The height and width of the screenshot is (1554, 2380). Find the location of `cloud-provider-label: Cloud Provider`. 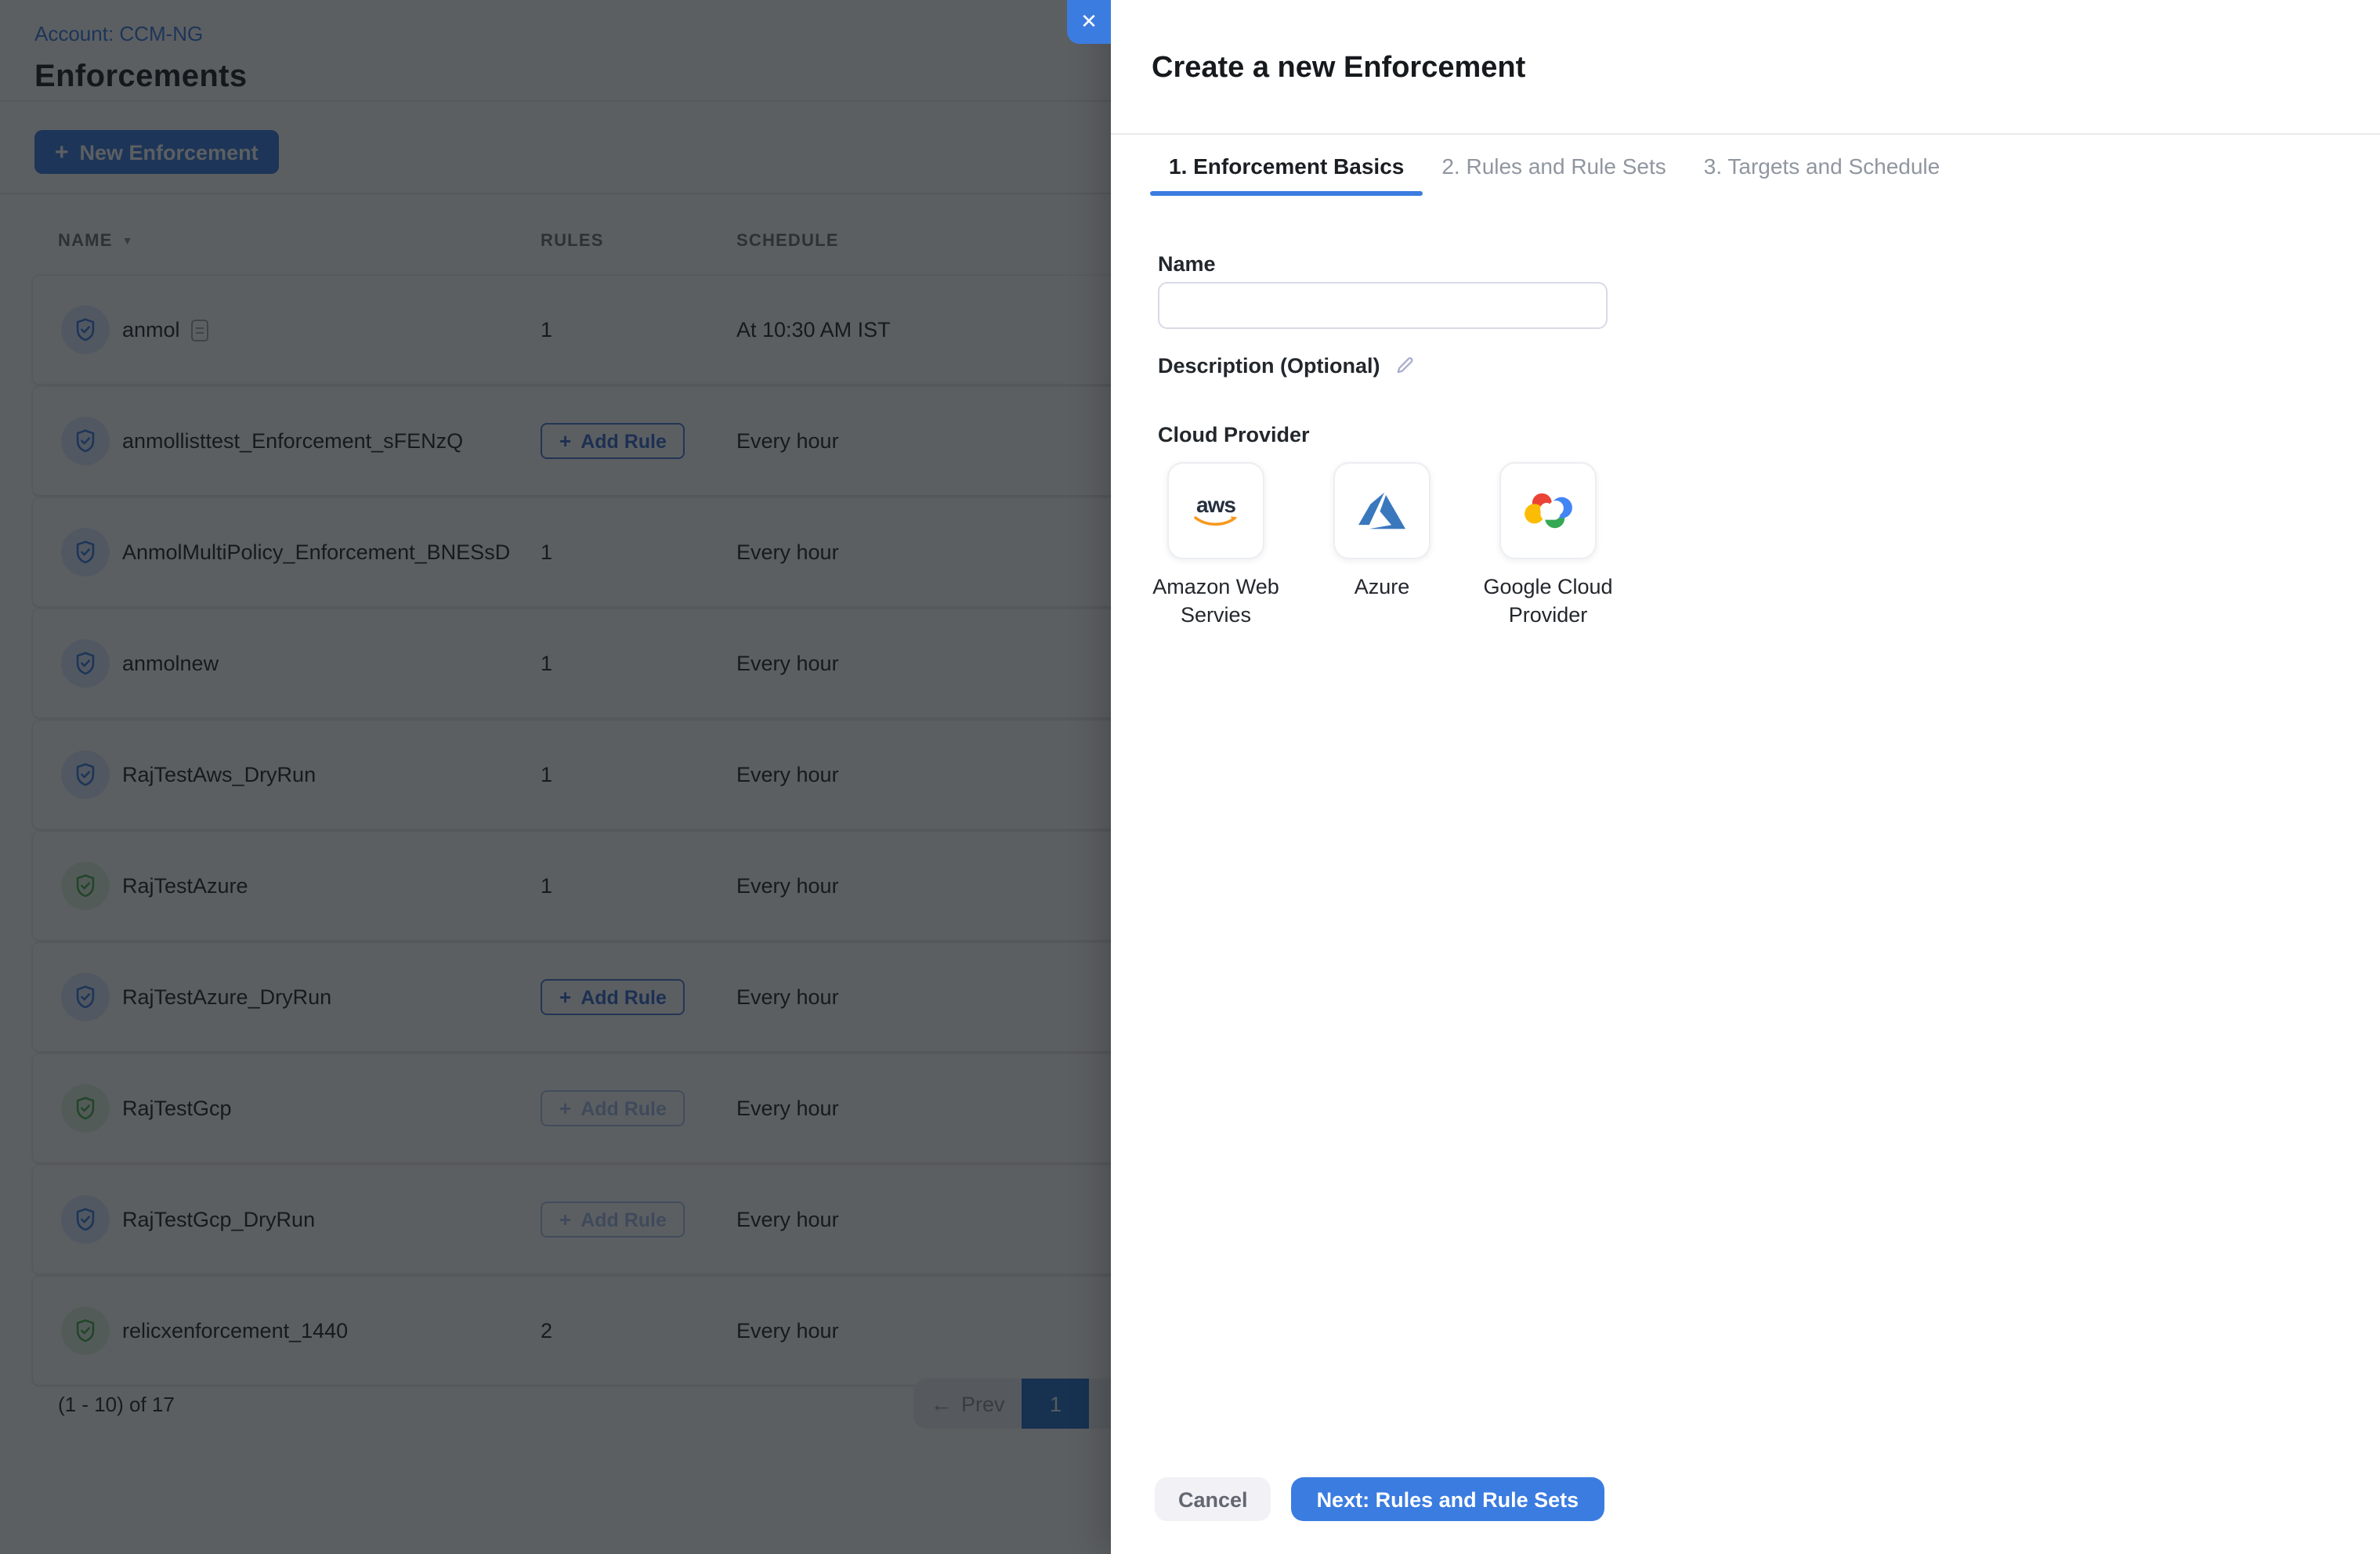

cloud-provider-label: Cloud Provider is located at coordinates (1234, 434).